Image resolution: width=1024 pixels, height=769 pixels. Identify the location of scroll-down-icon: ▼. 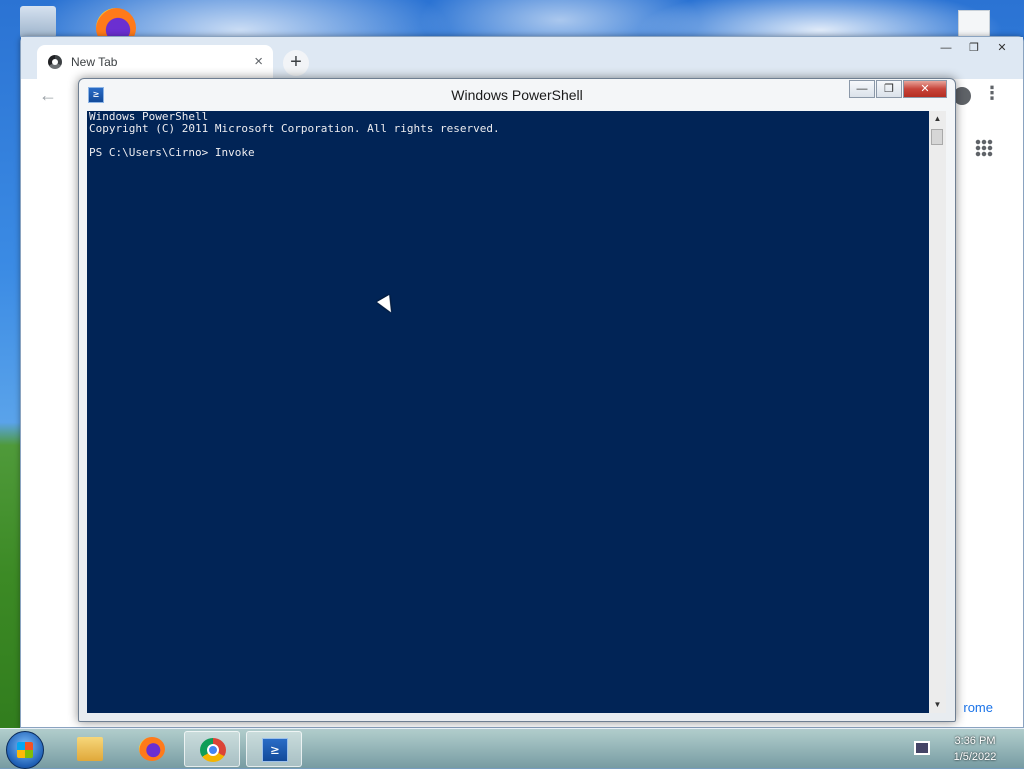
(937, 705).